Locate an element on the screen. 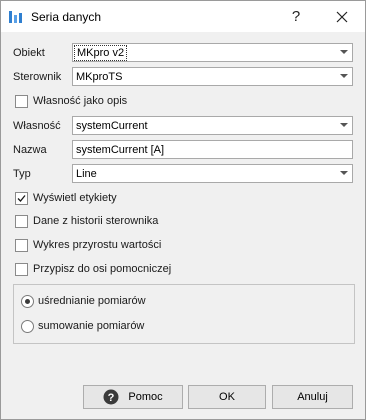  przypisz-do-osi-checkbox is located at coordinates (21, 269).